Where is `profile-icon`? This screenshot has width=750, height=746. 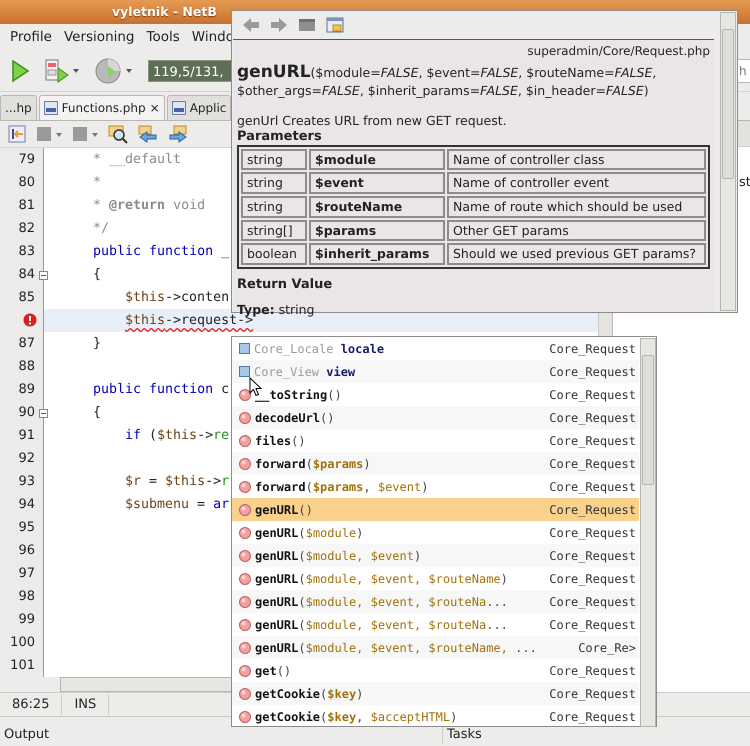 profile-icon is located at coordinates (114, 70).